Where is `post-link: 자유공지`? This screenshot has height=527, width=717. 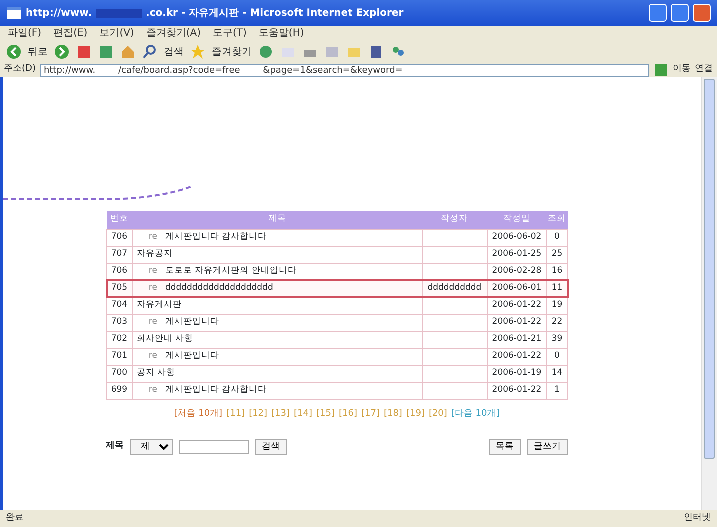 post-link: 자유공지 is located at coordinates (154, 254).